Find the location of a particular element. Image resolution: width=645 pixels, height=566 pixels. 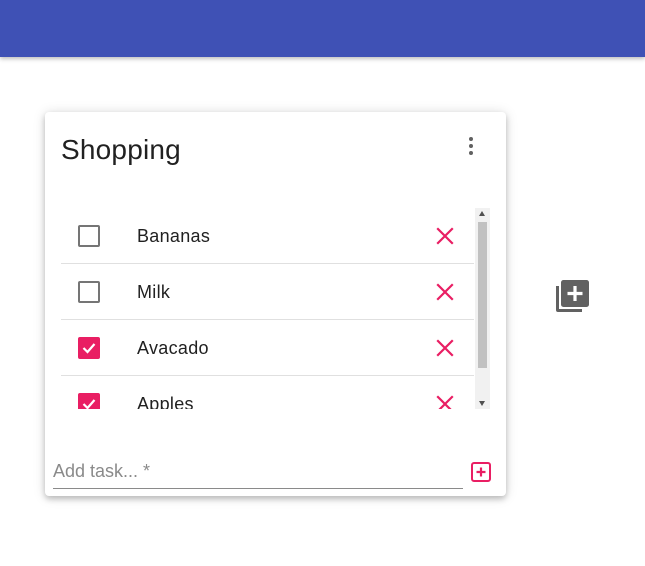

list-item: Apples is located at coordinates (267, 392).